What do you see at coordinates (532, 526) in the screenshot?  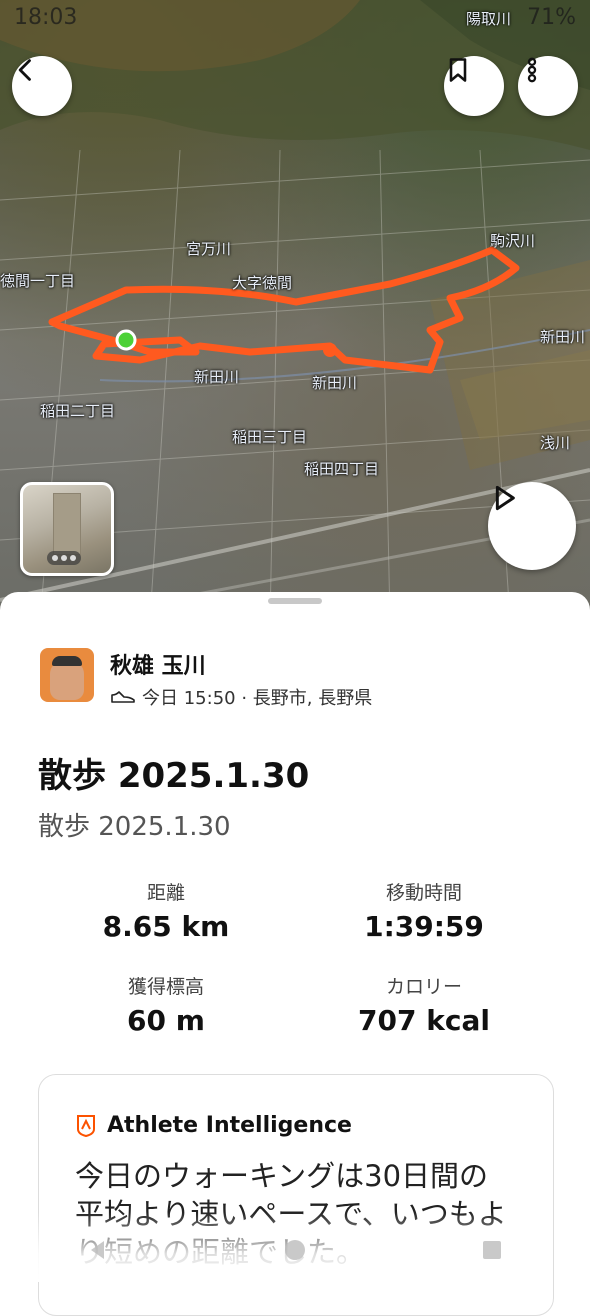 I see `play-flyover-button` at bounding box center [532, 526].